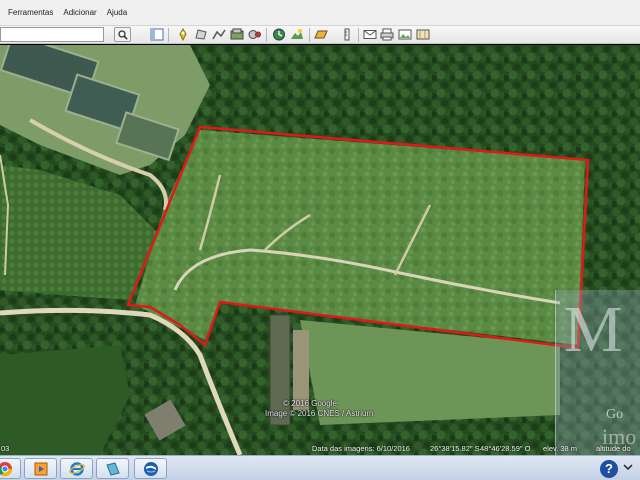 This screenshot has width=640, height=480. Describe the element at coordinates (237, 34) in the screenshot. I see `add-overlay-icon` at that location.